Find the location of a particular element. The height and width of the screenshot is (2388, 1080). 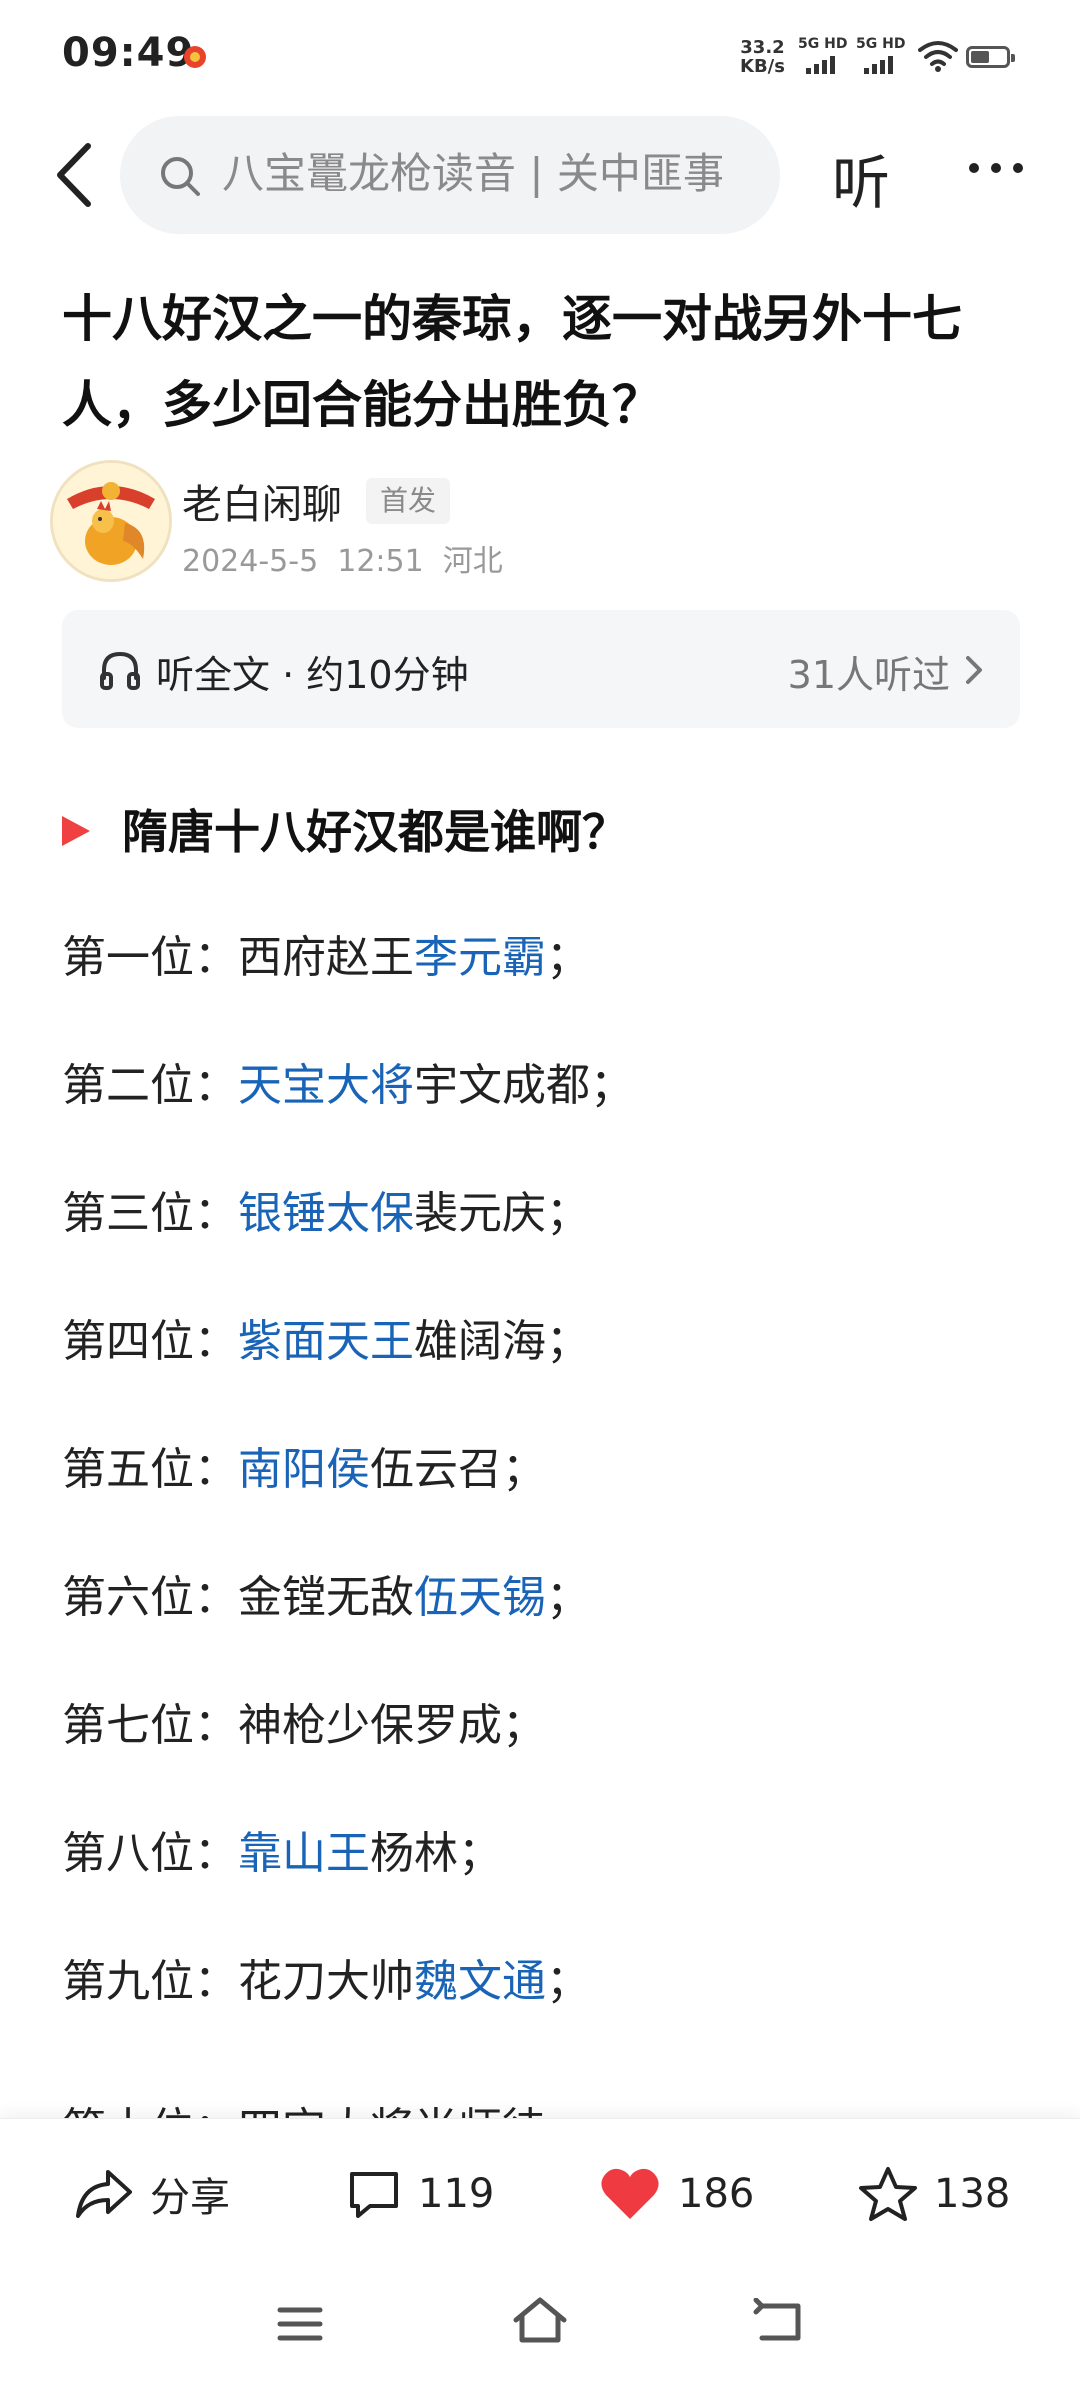

app-notification-icon is located at coordinates (195, 57).